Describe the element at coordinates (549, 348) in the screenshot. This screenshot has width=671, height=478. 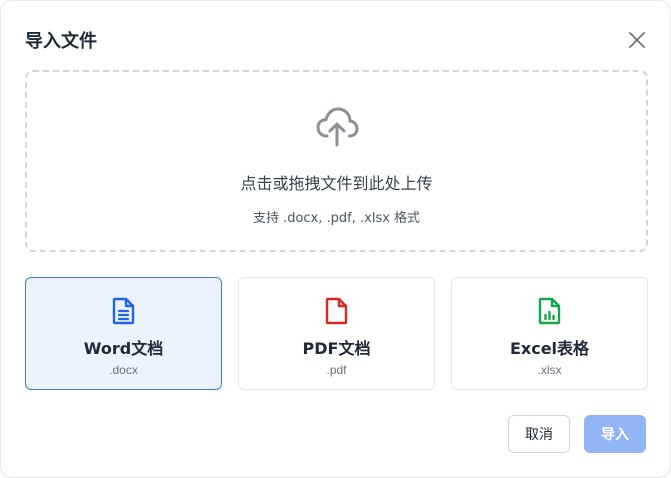
I see `file-type-name: Excel表格` at that location.